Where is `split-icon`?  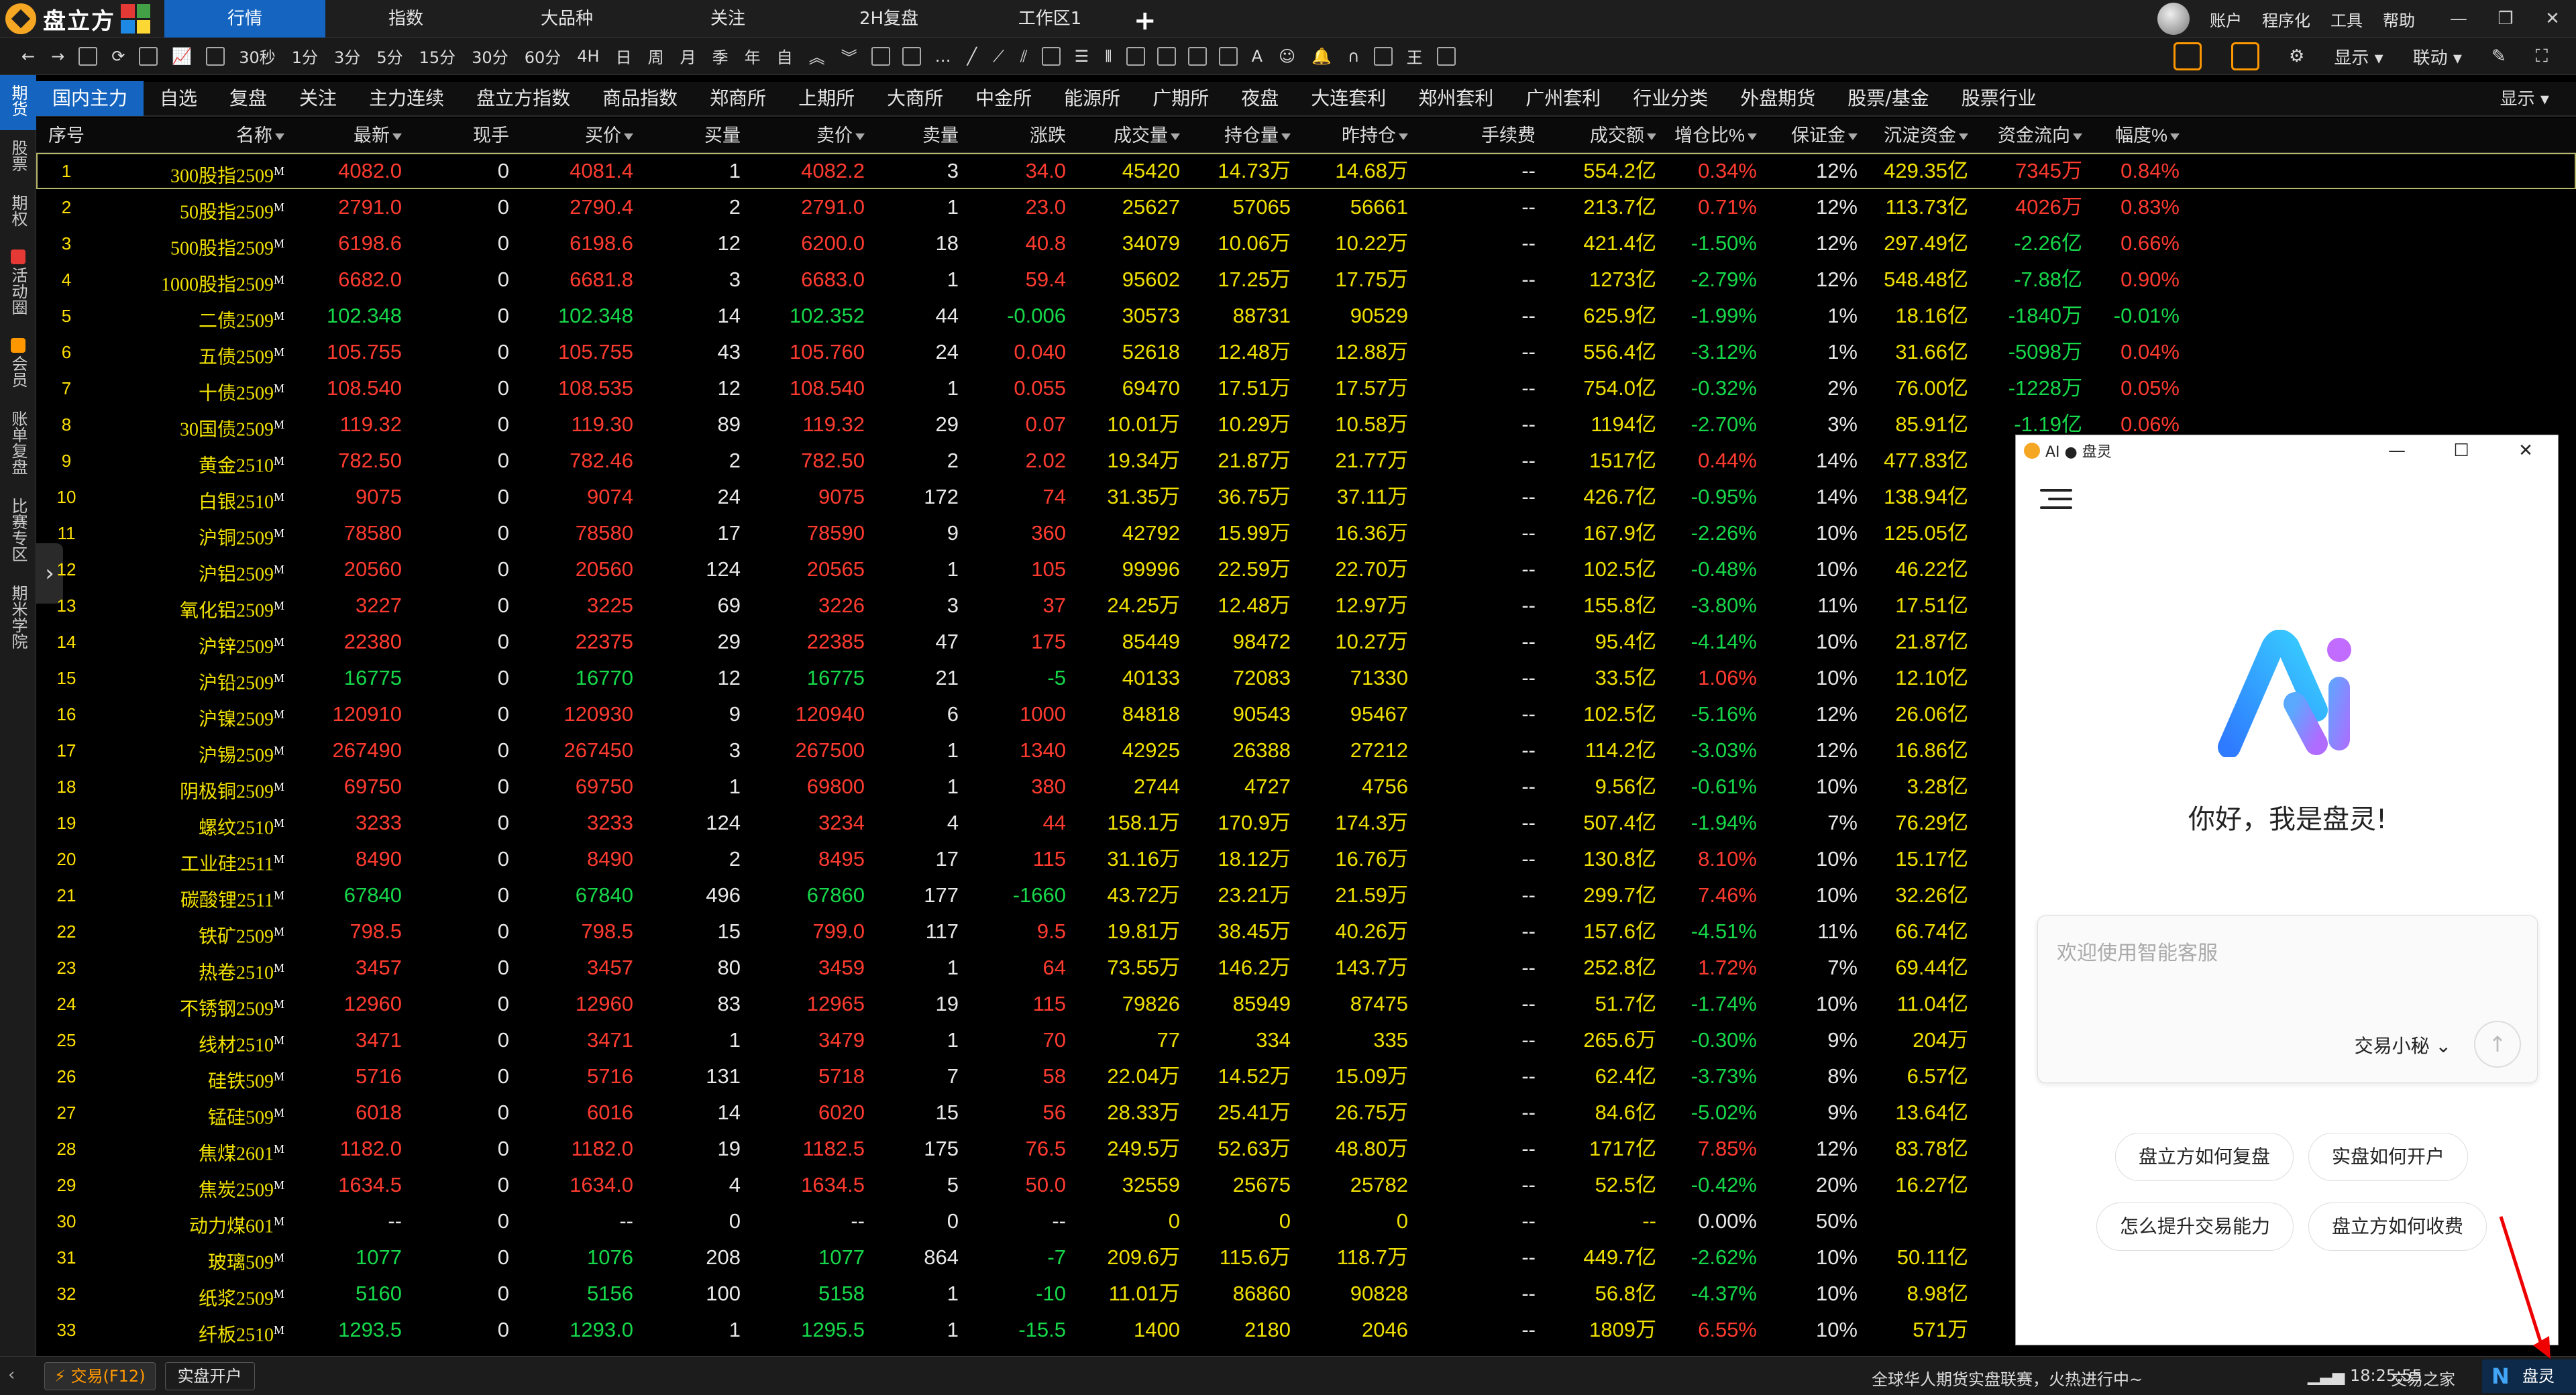 split-icon is located at coordinates (880, 56).